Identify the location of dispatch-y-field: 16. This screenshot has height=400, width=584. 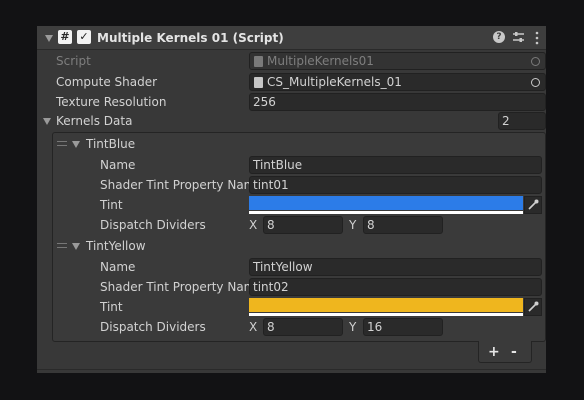
(403, 327).